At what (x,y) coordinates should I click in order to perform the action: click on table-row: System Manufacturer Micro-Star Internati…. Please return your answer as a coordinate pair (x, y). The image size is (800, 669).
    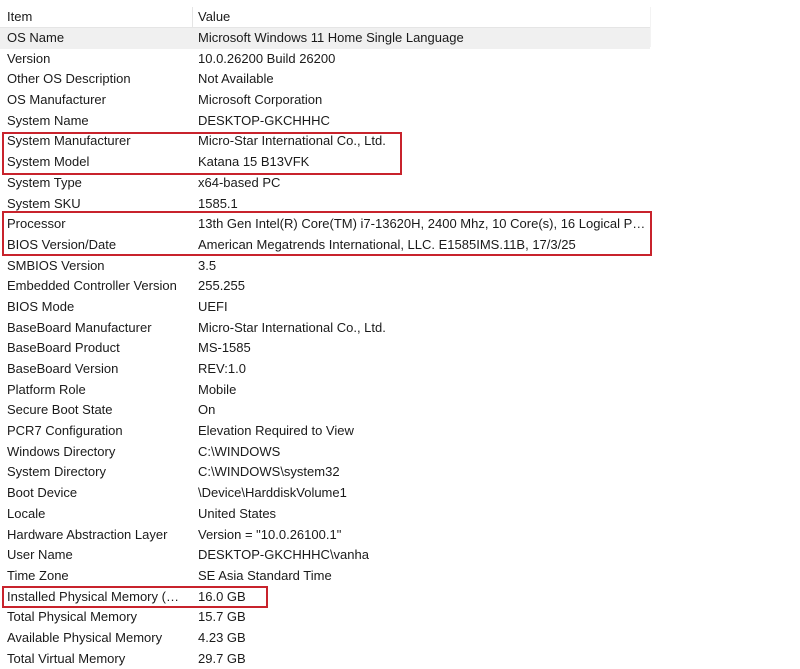
    Looking at the image, I should click on (325, 141).